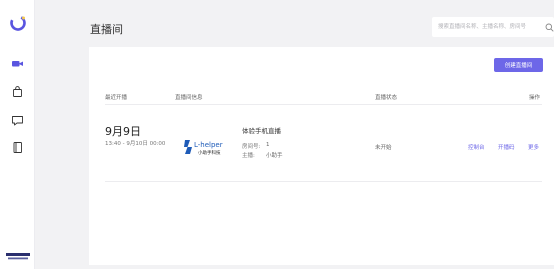  What do you see at coordinates (116, 98) in the screenshot?
I see `column-header-recent: 最近开播` at bounding box center [116, 98].